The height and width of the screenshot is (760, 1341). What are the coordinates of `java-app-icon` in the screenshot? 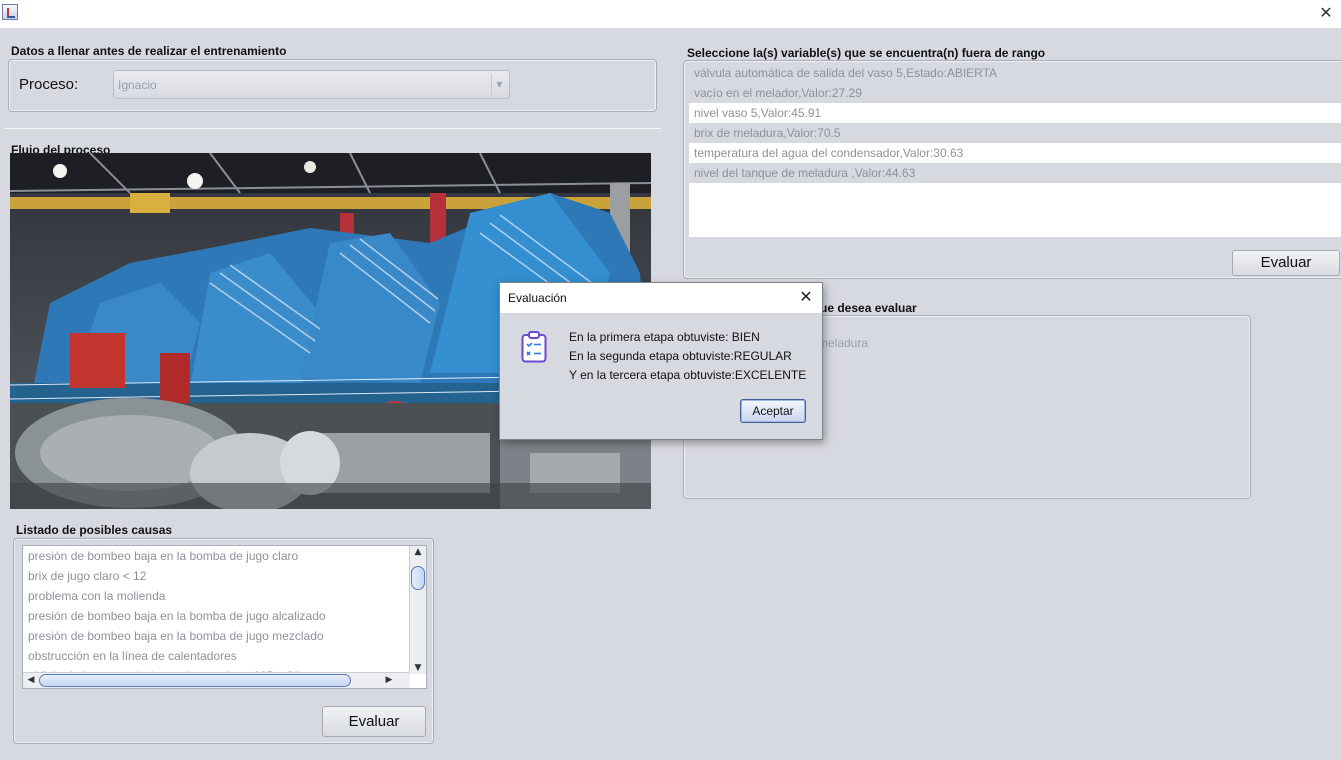 It's located at (10, 12).